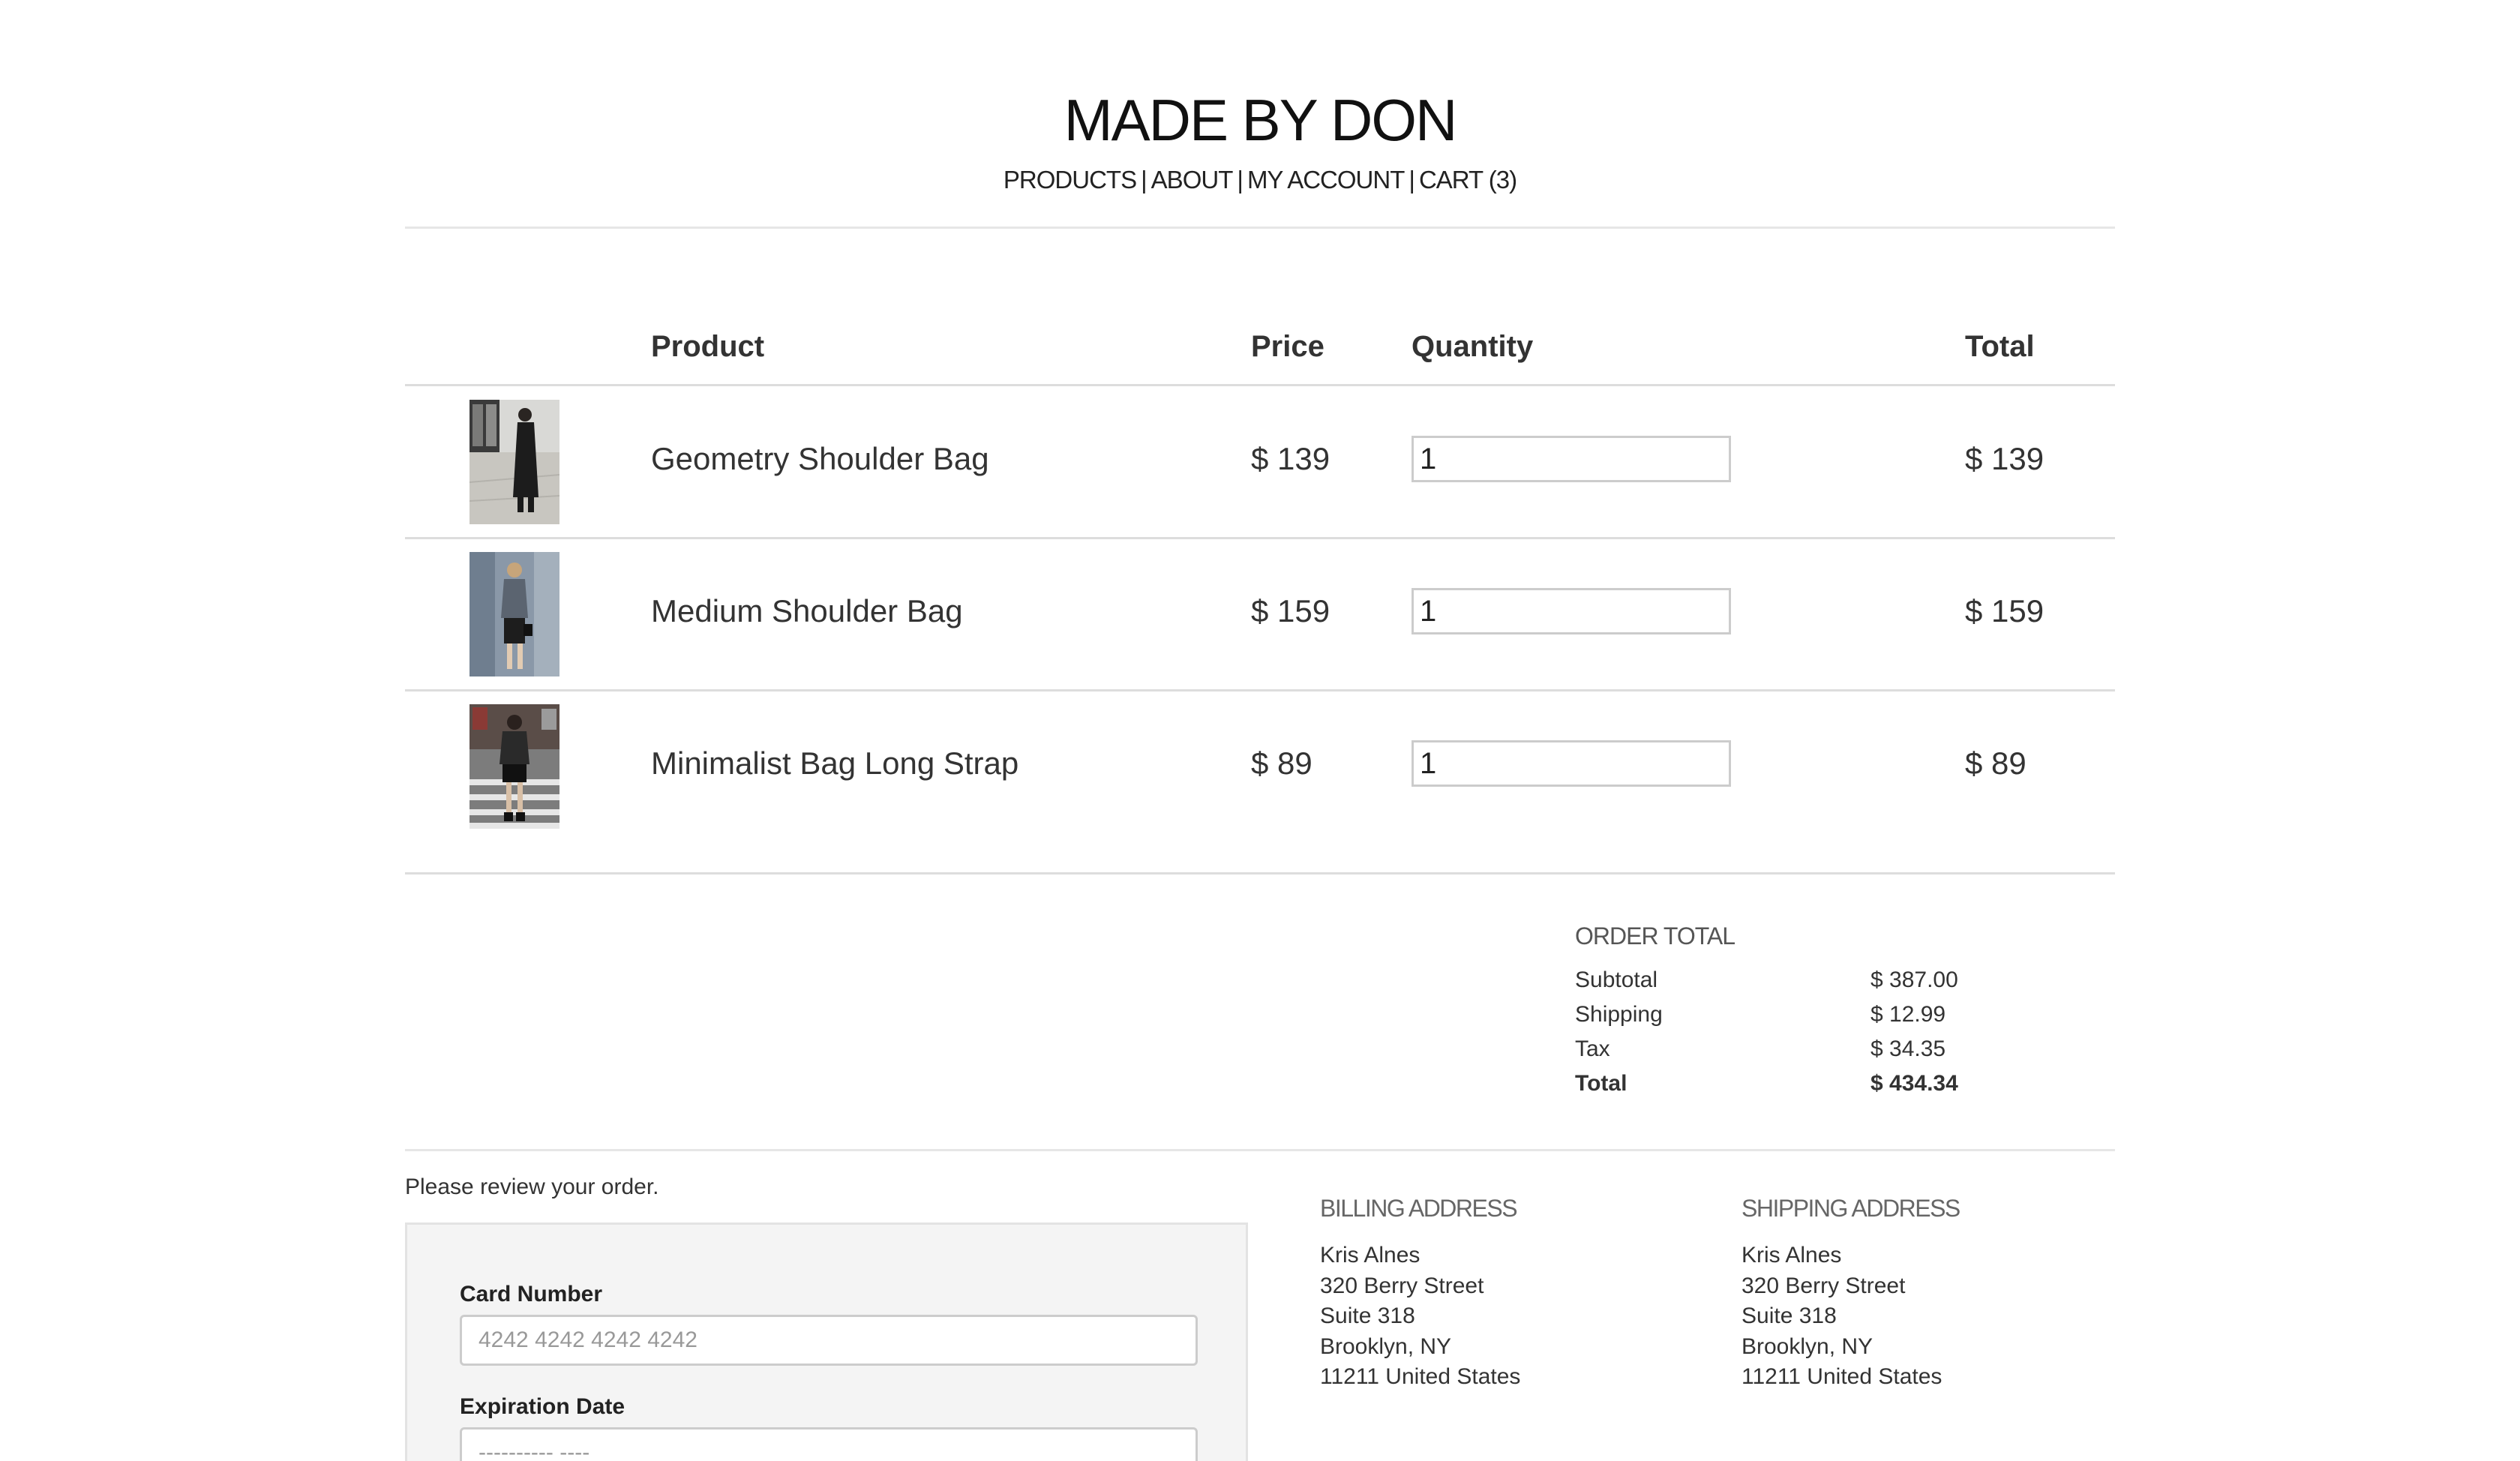  Describe the element at coordinates (1808, 1346) in the screenshot. I see `shipping-city: Brooklyn, NY` at that location.